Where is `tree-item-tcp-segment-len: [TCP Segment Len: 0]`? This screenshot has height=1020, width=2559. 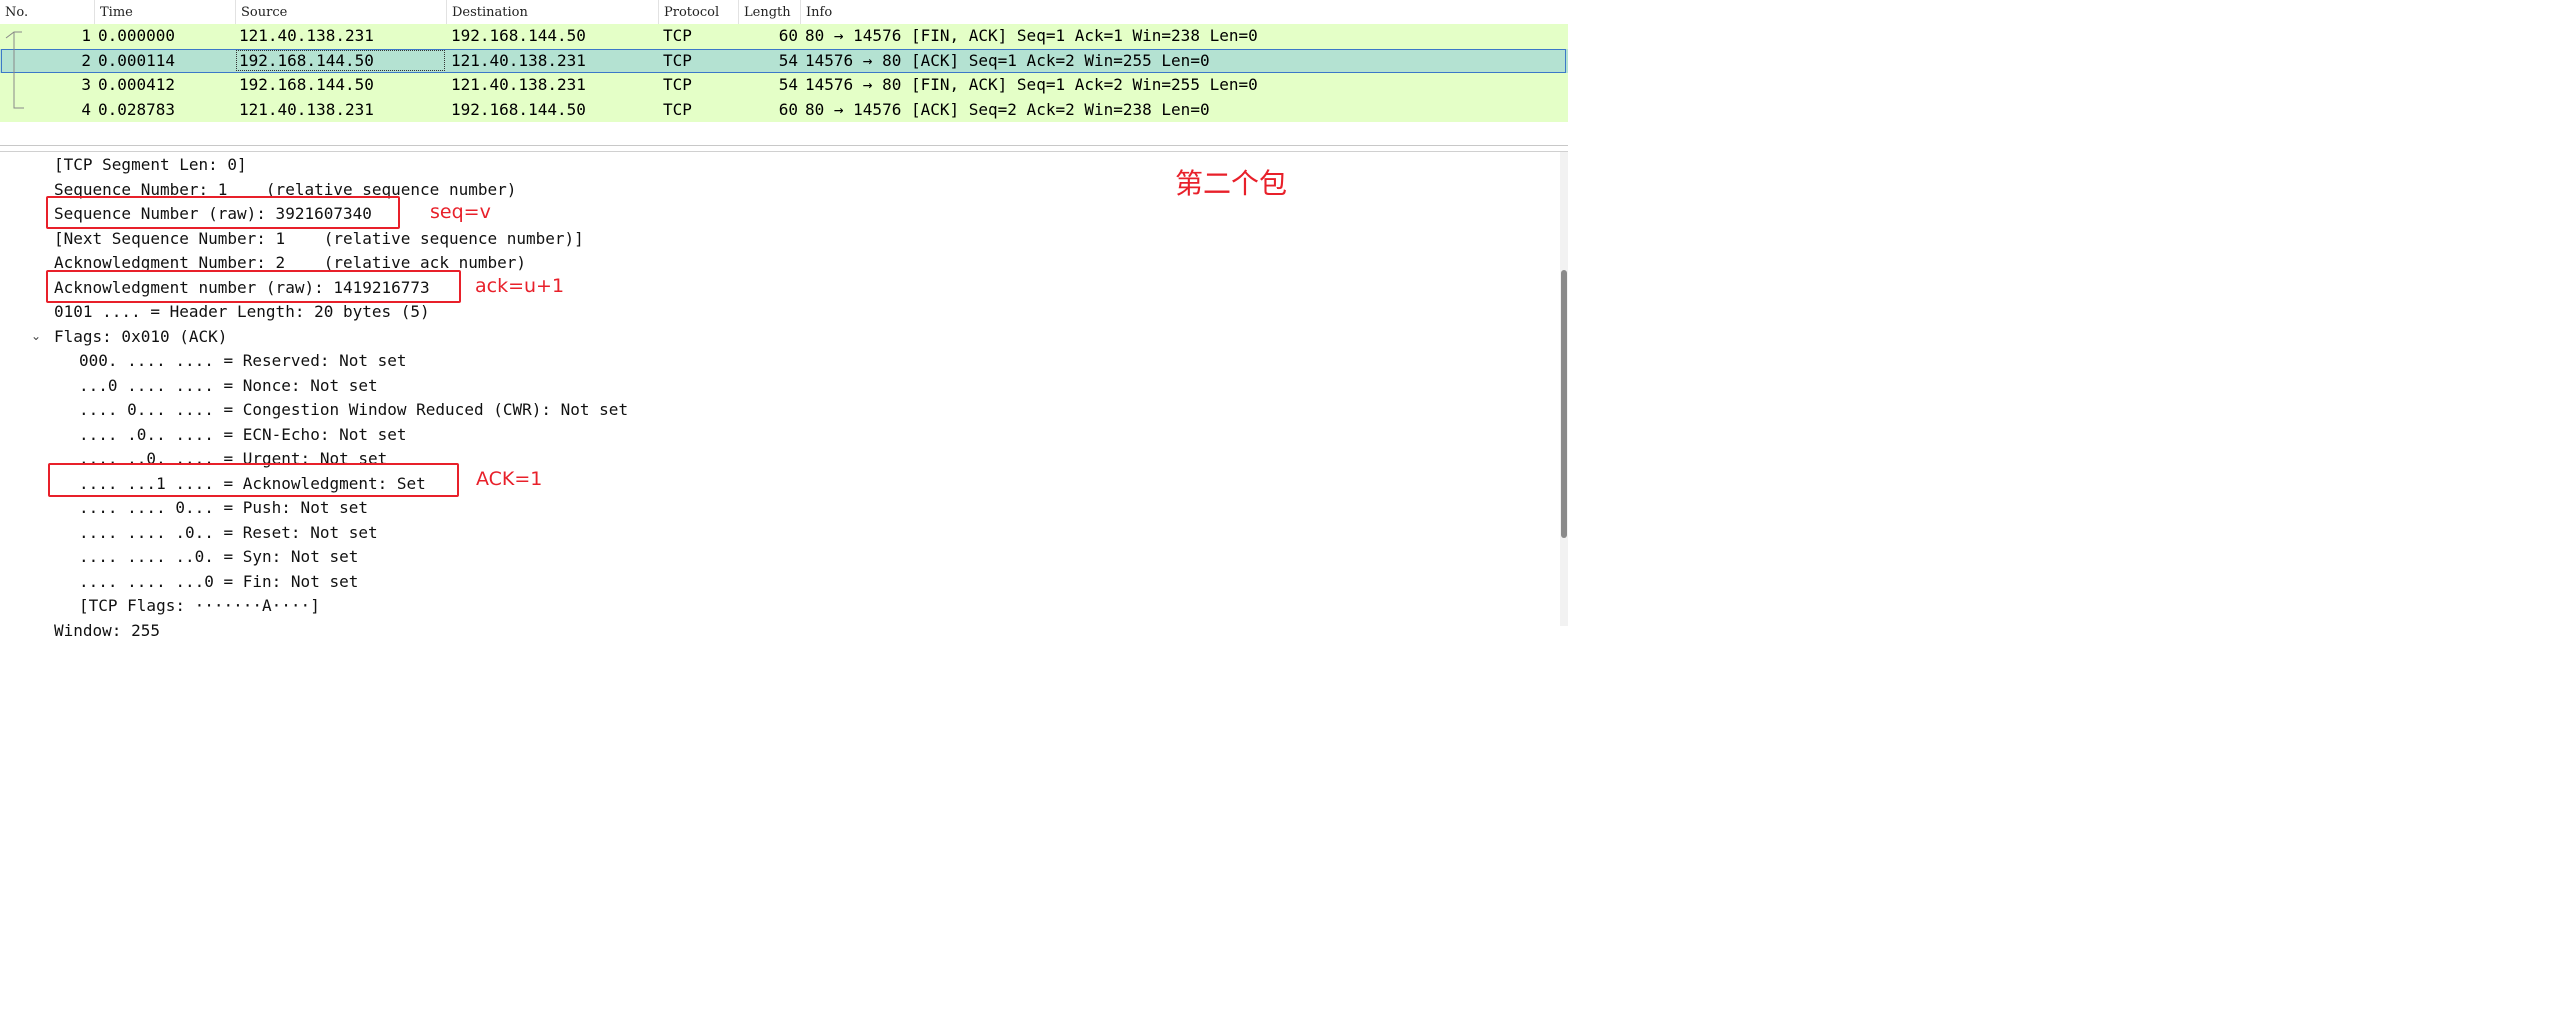 tree-item-tcp-segment-len: [TCP Segment Len: 0] is located at coordinates (150, 165).